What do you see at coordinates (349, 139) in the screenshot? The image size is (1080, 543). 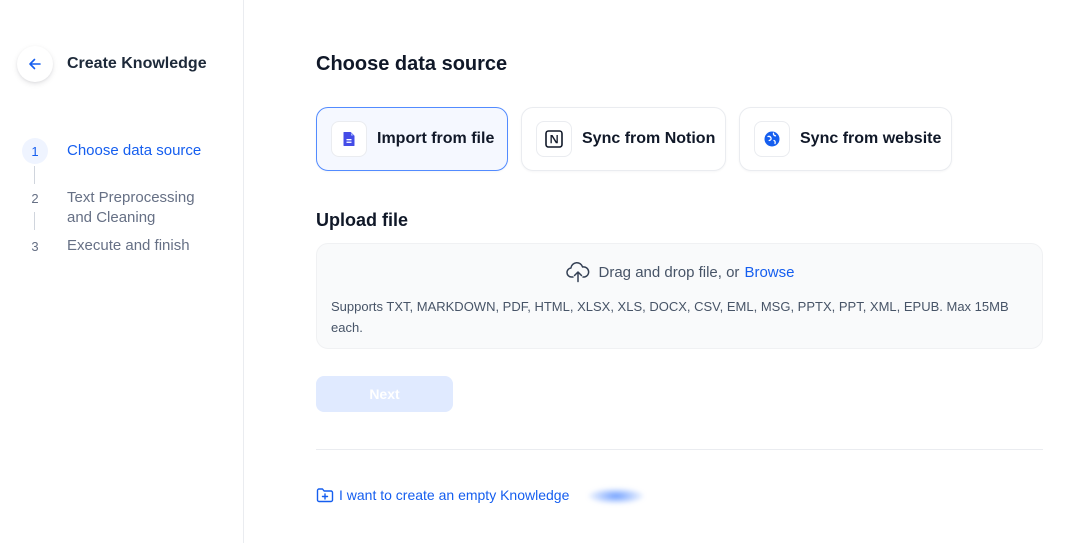 I see `file-icon` at bounding box center [349, 139].